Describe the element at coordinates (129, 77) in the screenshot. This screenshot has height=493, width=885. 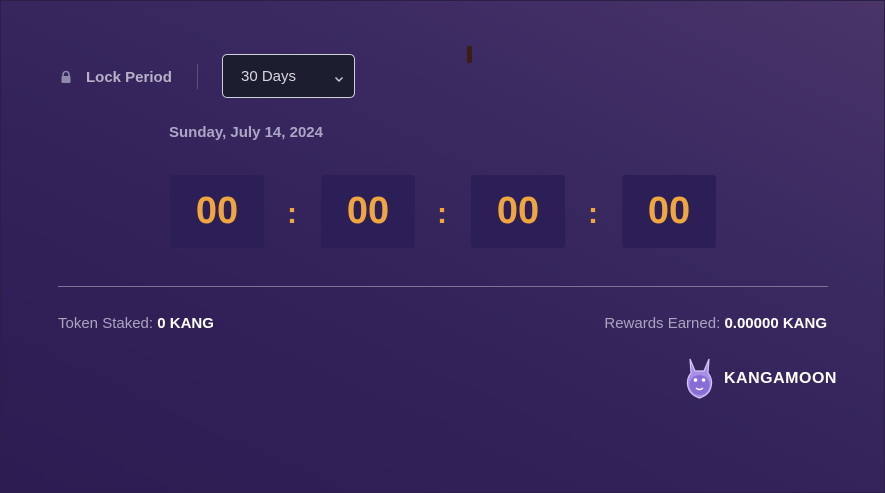
I see `lock-period-label: Lock Period` at that location.